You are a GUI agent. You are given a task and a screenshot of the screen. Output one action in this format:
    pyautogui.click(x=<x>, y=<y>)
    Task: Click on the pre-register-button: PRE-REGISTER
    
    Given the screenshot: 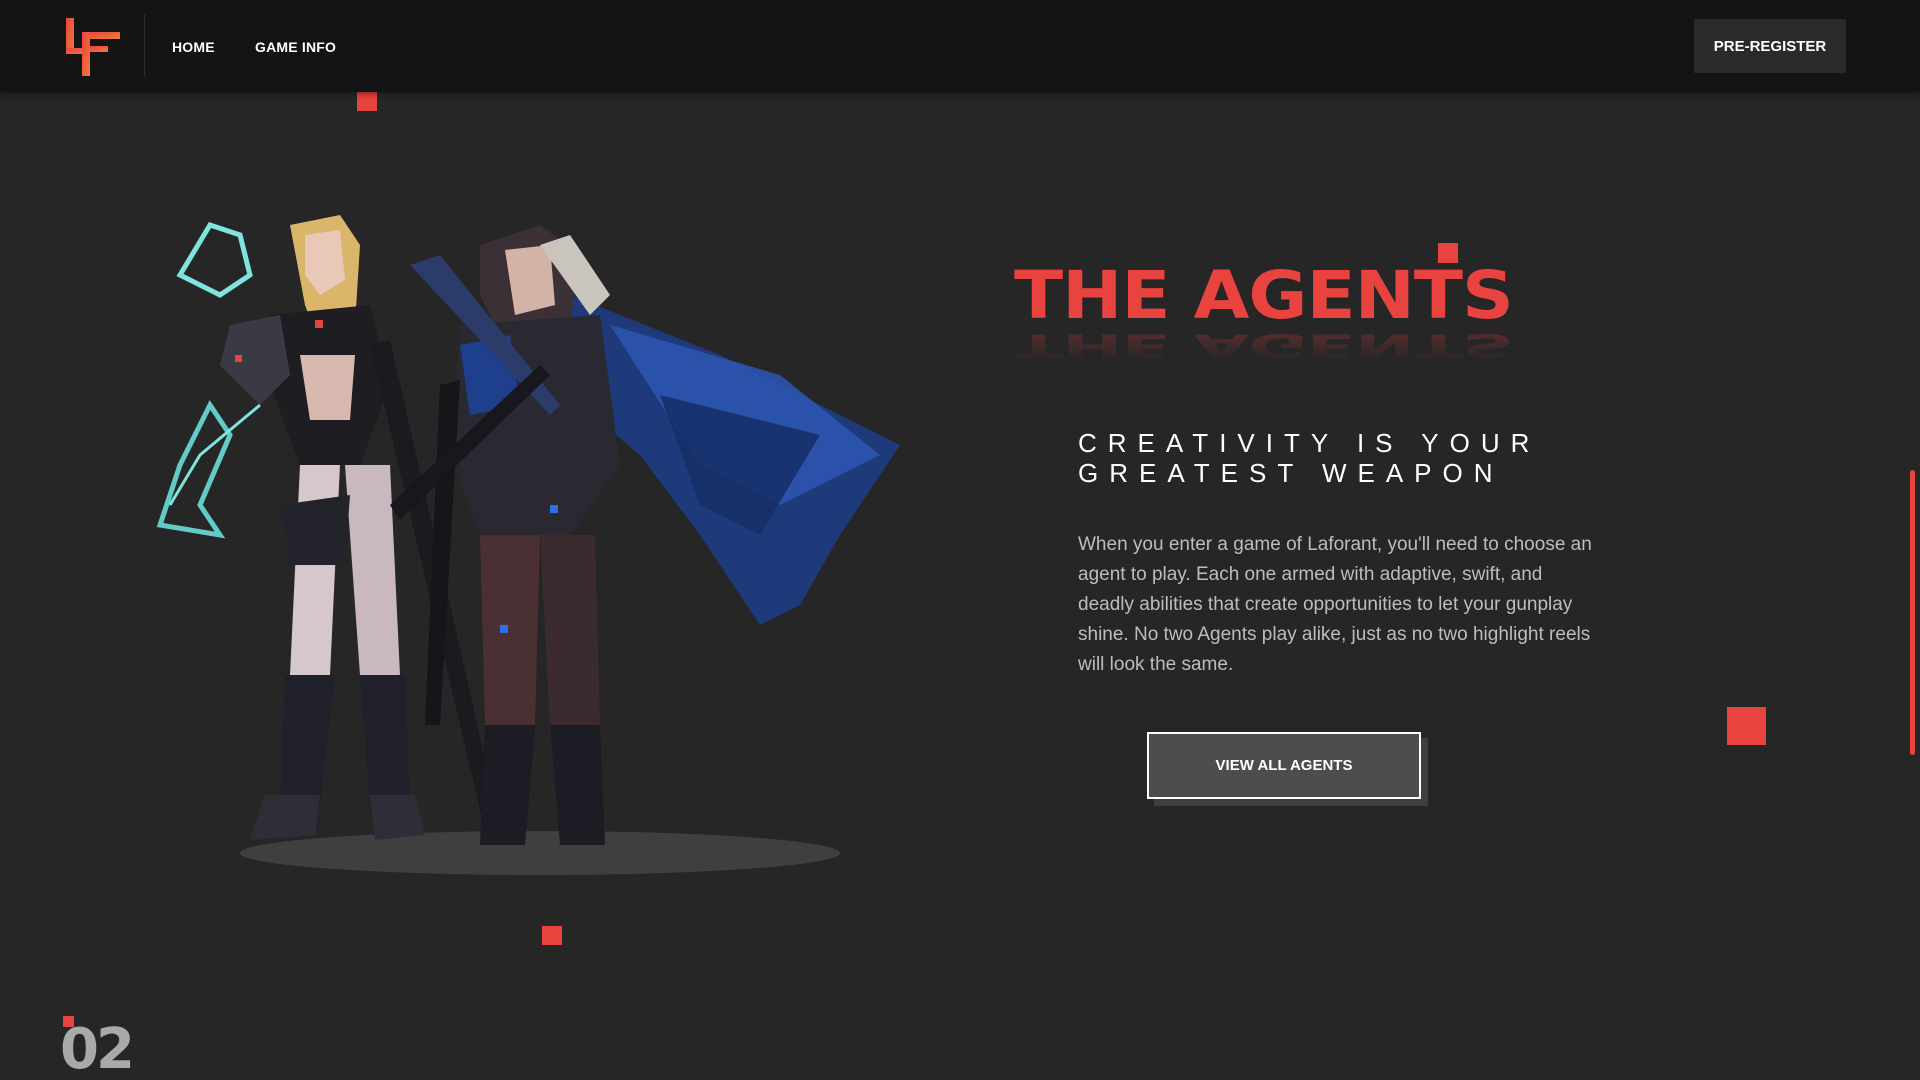 What is the action you would take?
    pyautogui.click(x=1770, y=46)
    